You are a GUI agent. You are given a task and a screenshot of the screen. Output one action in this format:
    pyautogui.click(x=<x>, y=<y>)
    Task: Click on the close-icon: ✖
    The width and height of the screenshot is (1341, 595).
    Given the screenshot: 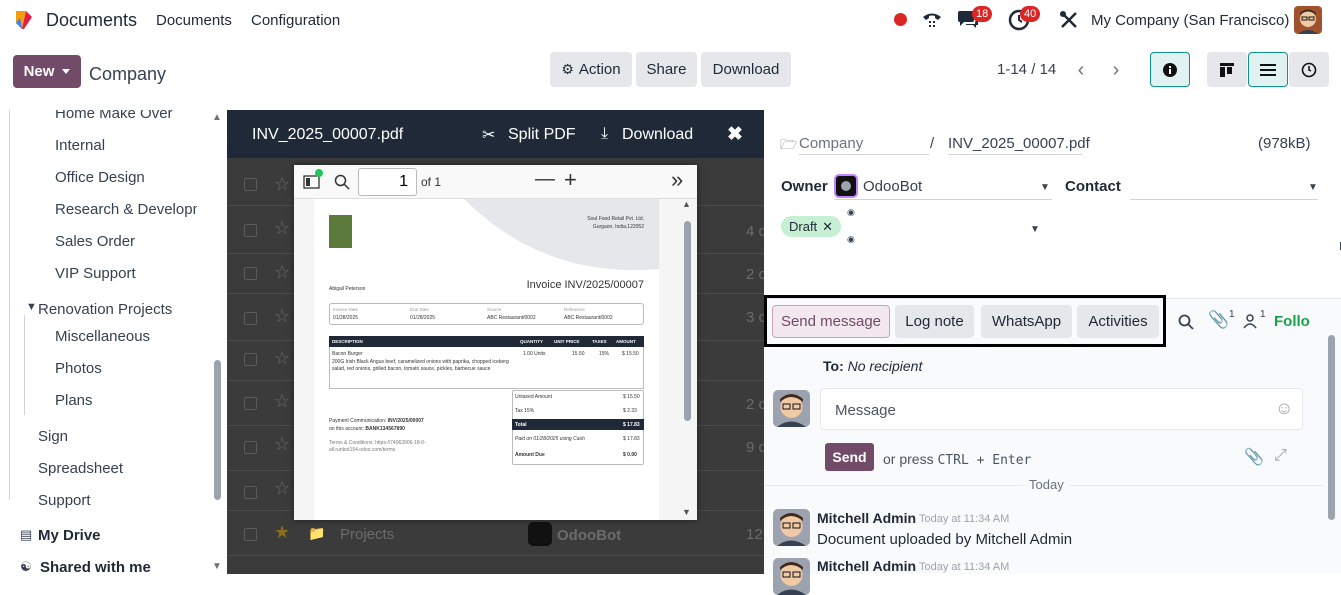 What is the action you would take?
    pyautogui.click(x=735, y=134)
    